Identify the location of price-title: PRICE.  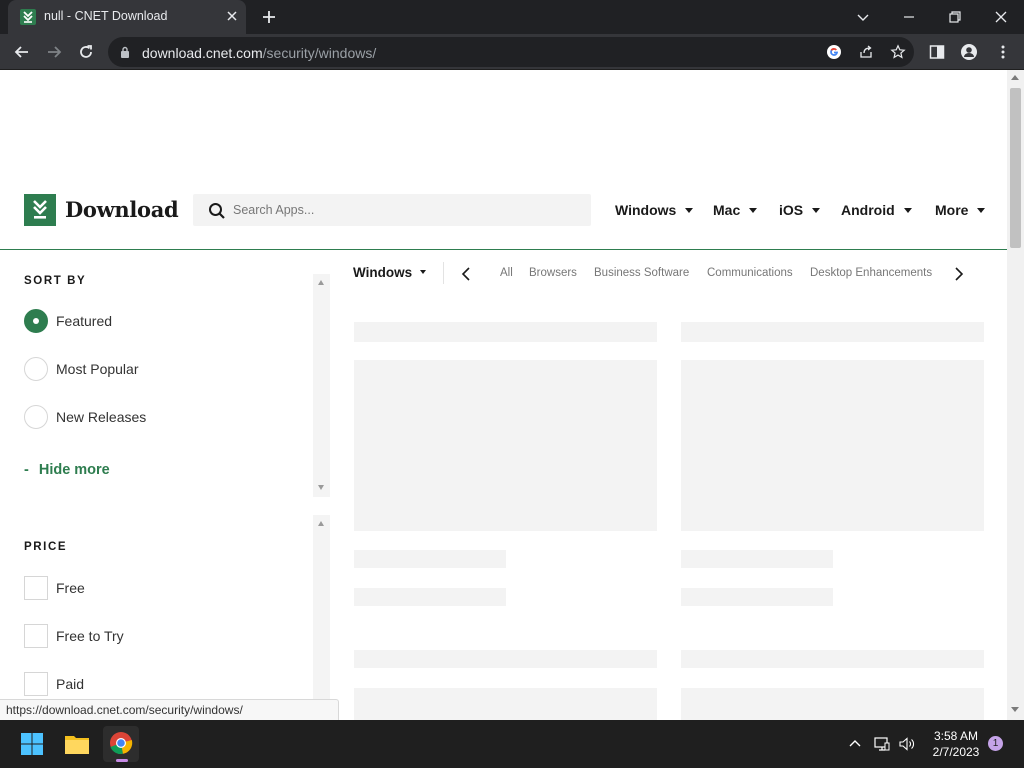
(46, 547).